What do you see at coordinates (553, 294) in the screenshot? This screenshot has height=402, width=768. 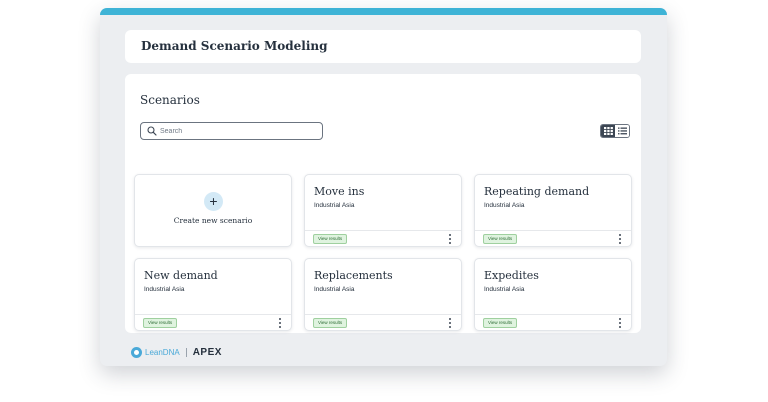 I see `scenario-card: Expedites Industrial Asia View results` at bounding box center [553, 294].